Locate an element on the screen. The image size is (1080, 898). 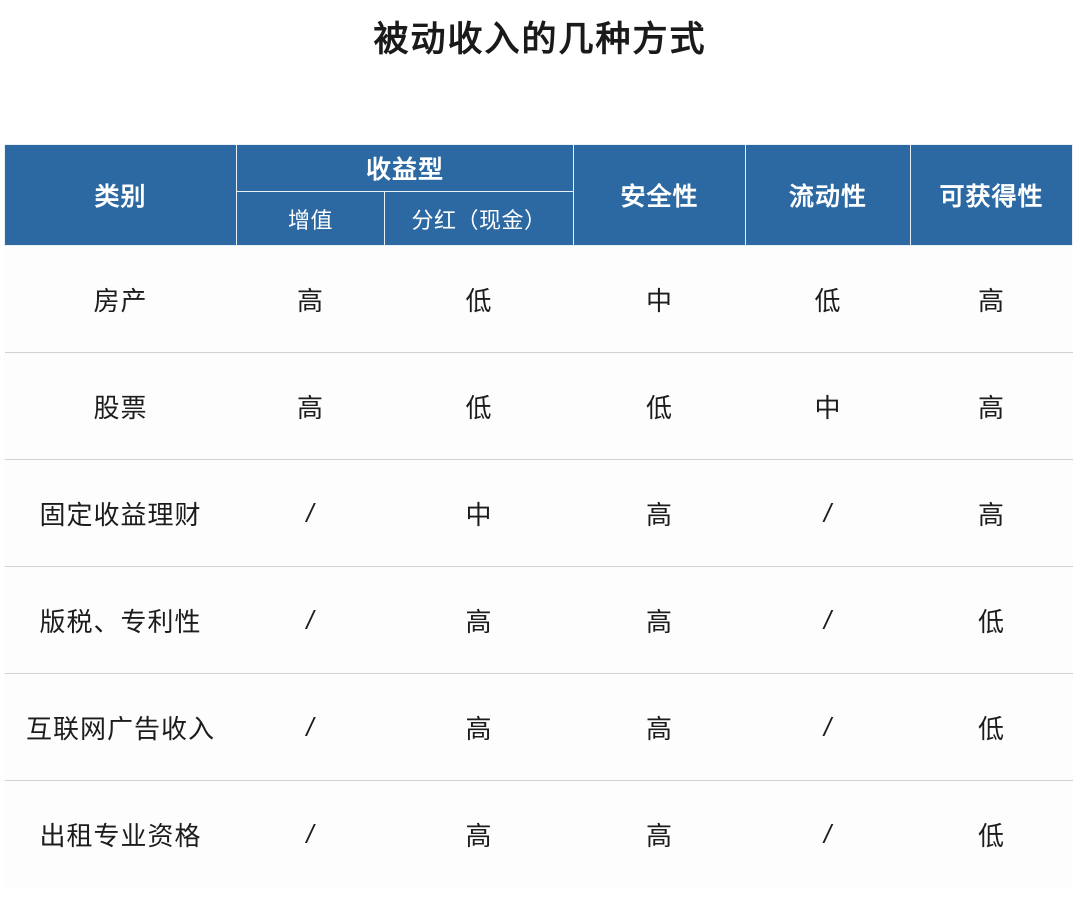
table-header-row-1: 类别 收益型 安全性 流动性 可获得性 is located at coordinates (539, 195).